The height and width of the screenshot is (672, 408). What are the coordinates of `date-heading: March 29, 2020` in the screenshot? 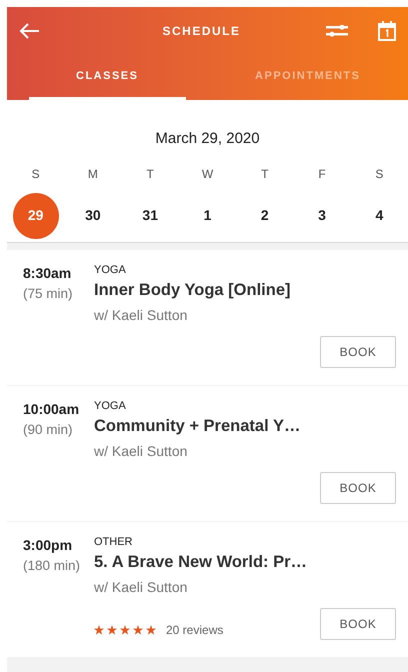 It's located at (207, 139).